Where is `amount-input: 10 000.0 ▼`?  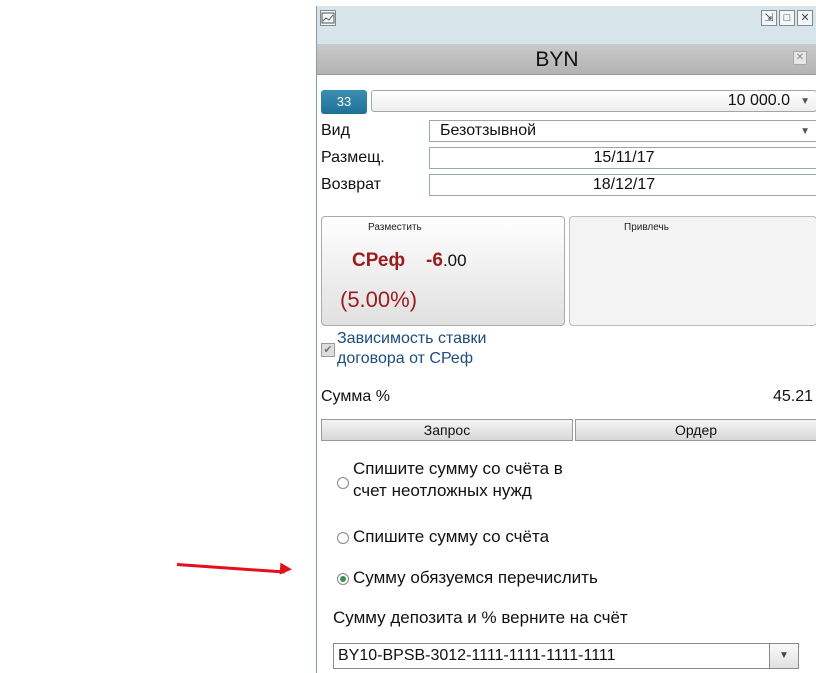
amount-input: 10 000.0 ▼ is located at coordinates (593, 101).